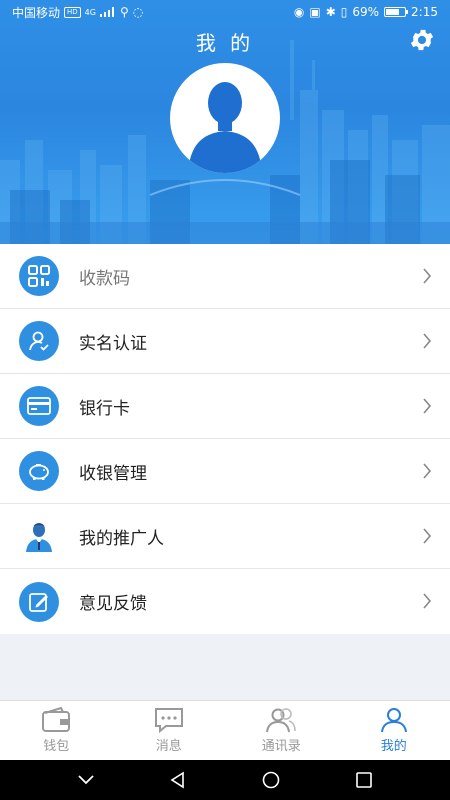  I want to click on user-avatar, so click(225, 118).